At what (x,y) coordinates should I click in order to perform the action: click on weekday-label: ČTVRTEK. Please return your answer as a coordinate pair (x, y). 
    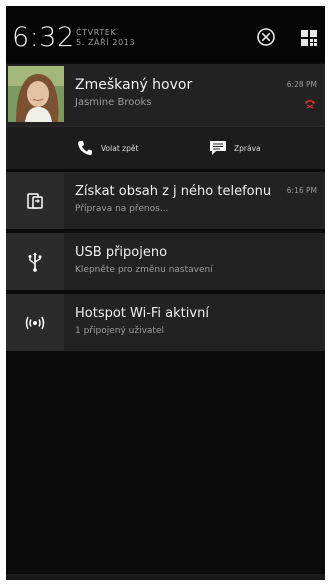
    Looking at the image, I should click on (96, 32).